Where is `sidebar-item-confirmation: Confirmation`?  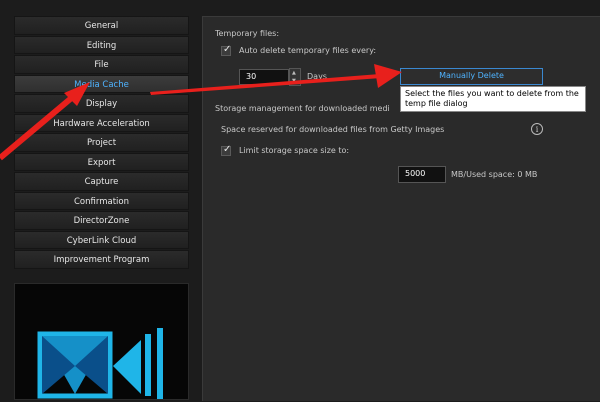 sidebar-item-confirmation: Confirmation is located at coordinates (101, 200).